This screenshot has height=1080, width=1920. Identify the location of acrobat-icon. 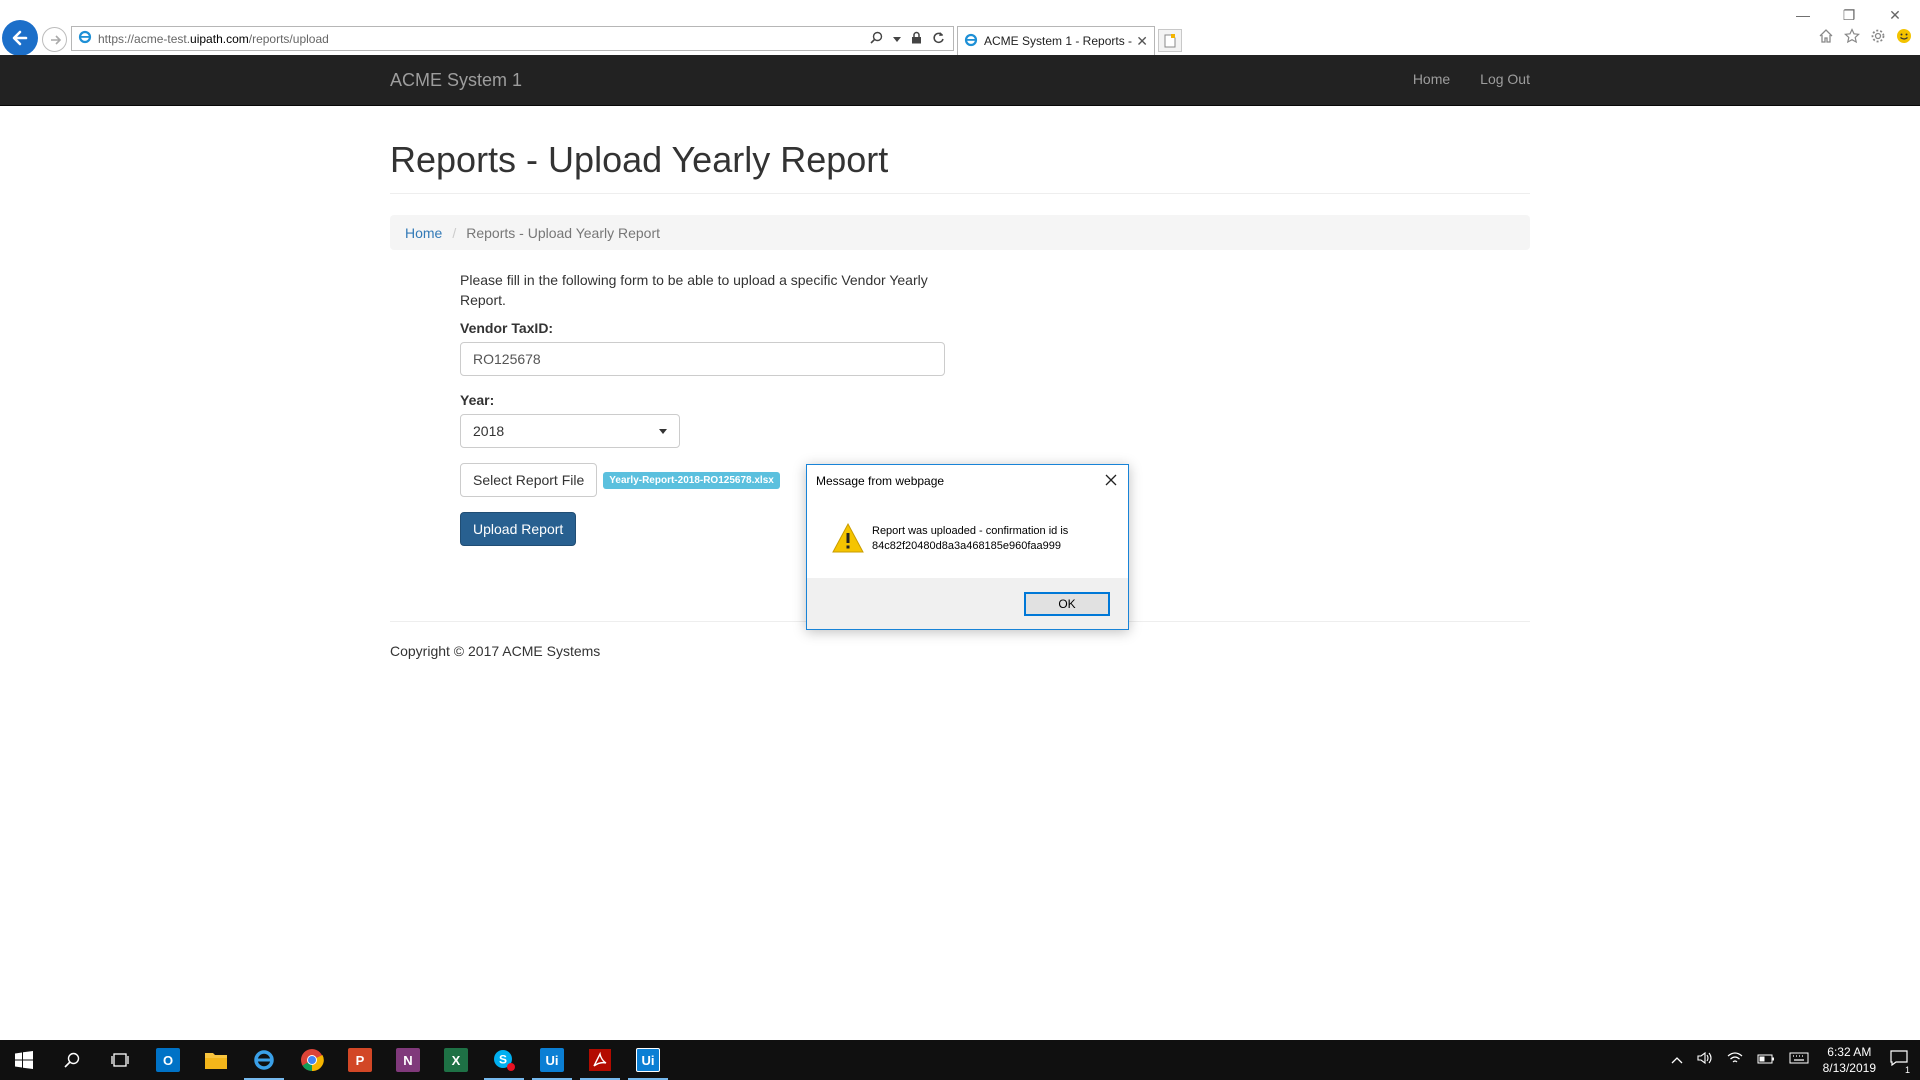
(600, 1060).